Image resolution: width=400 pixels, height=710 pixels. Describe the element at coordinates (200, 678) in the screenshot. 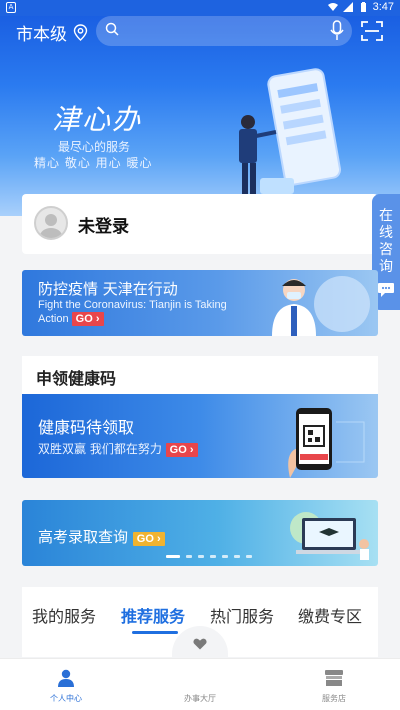

I see `hall-icon` at that location.